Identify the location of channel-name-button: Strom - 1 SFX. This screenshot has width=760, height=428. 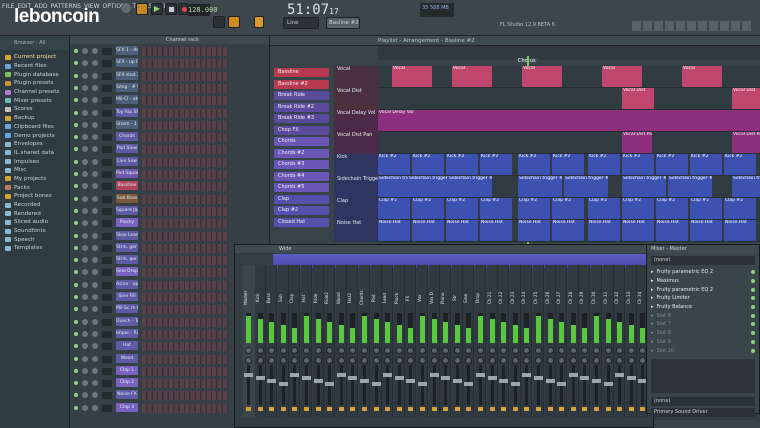
(127, 124).